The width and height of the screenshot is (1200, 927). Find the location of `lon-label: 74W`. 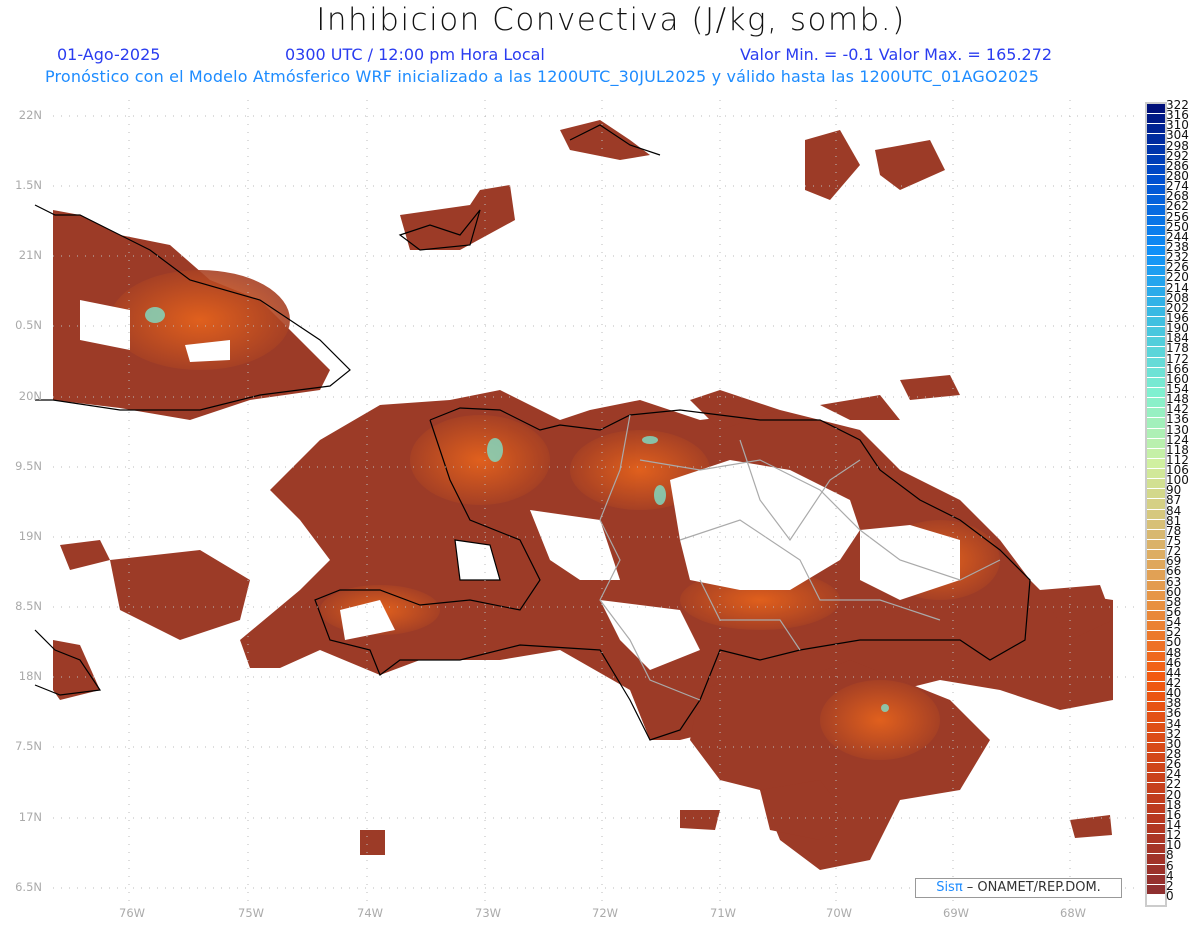

lon-label: 74W is located at coordinates (370, 913).